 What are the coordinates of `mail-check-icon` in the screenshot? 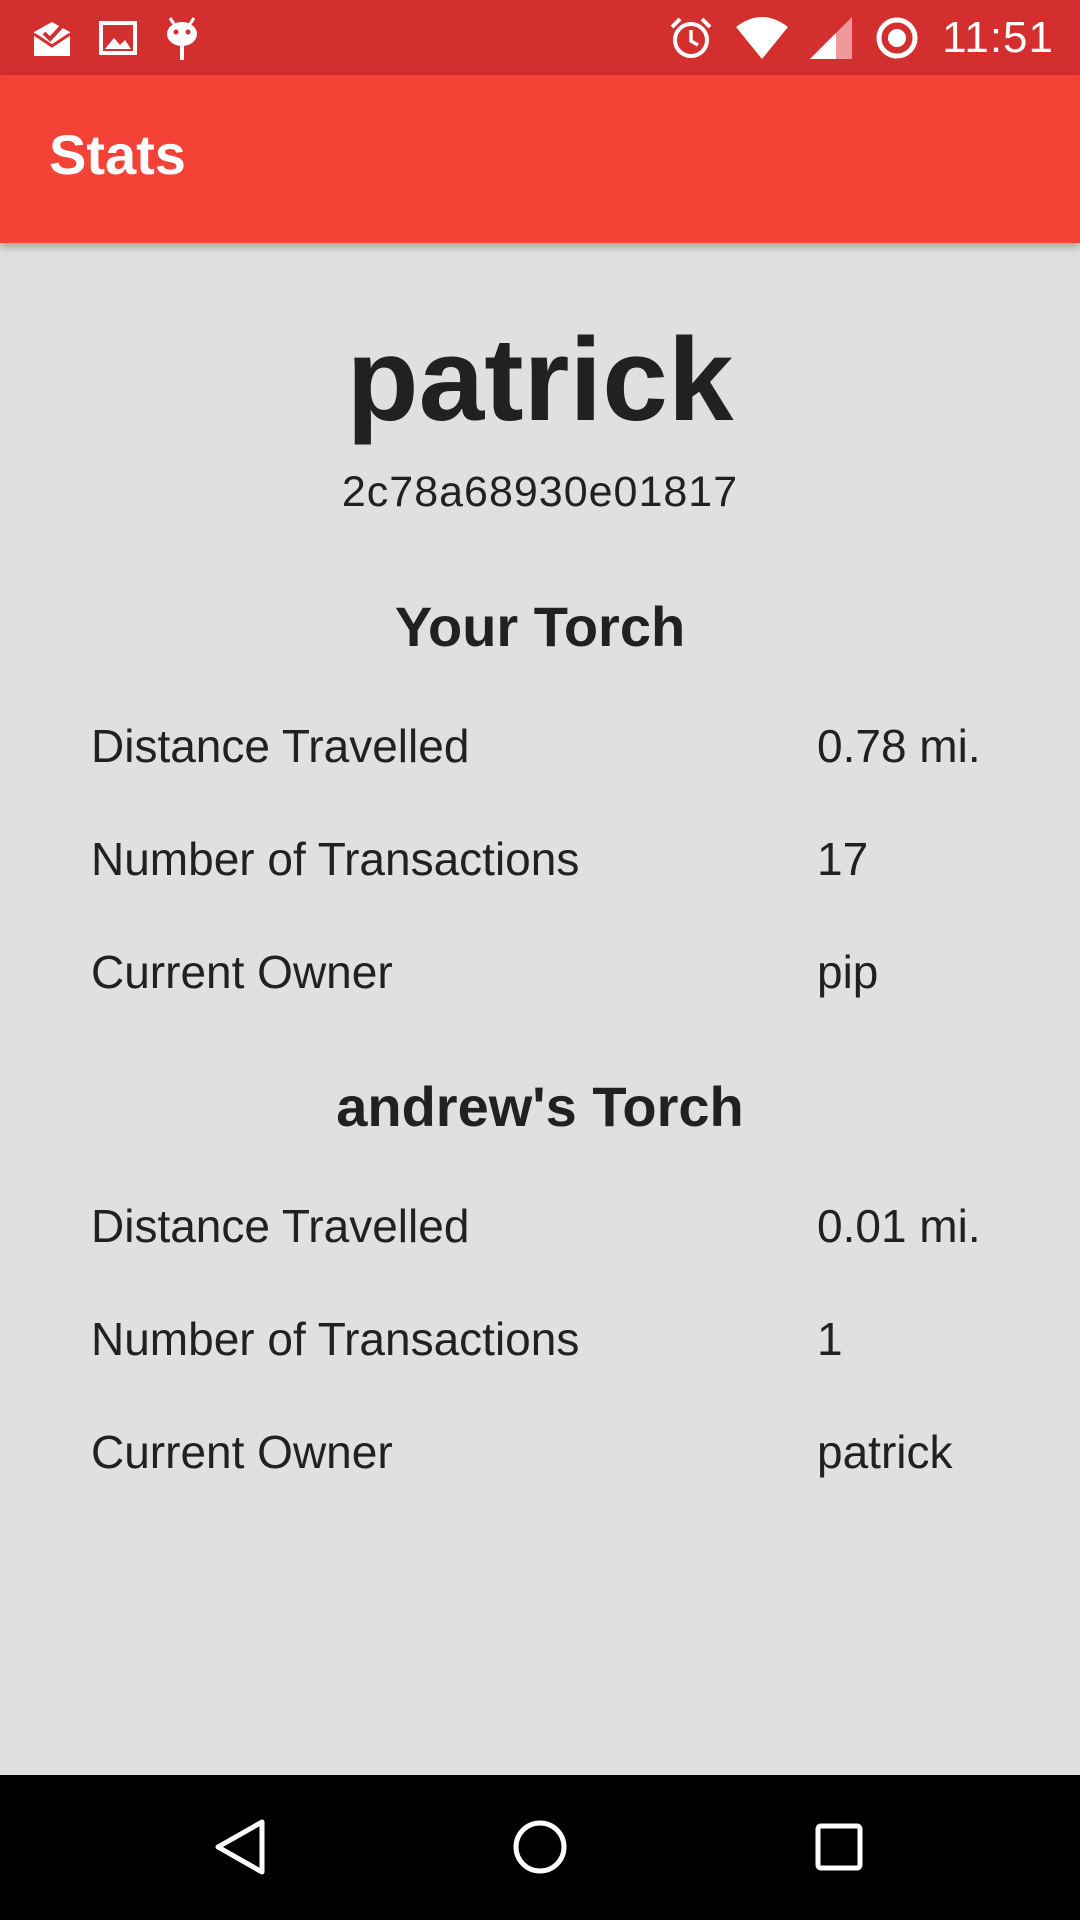 It's located at (52, 39).